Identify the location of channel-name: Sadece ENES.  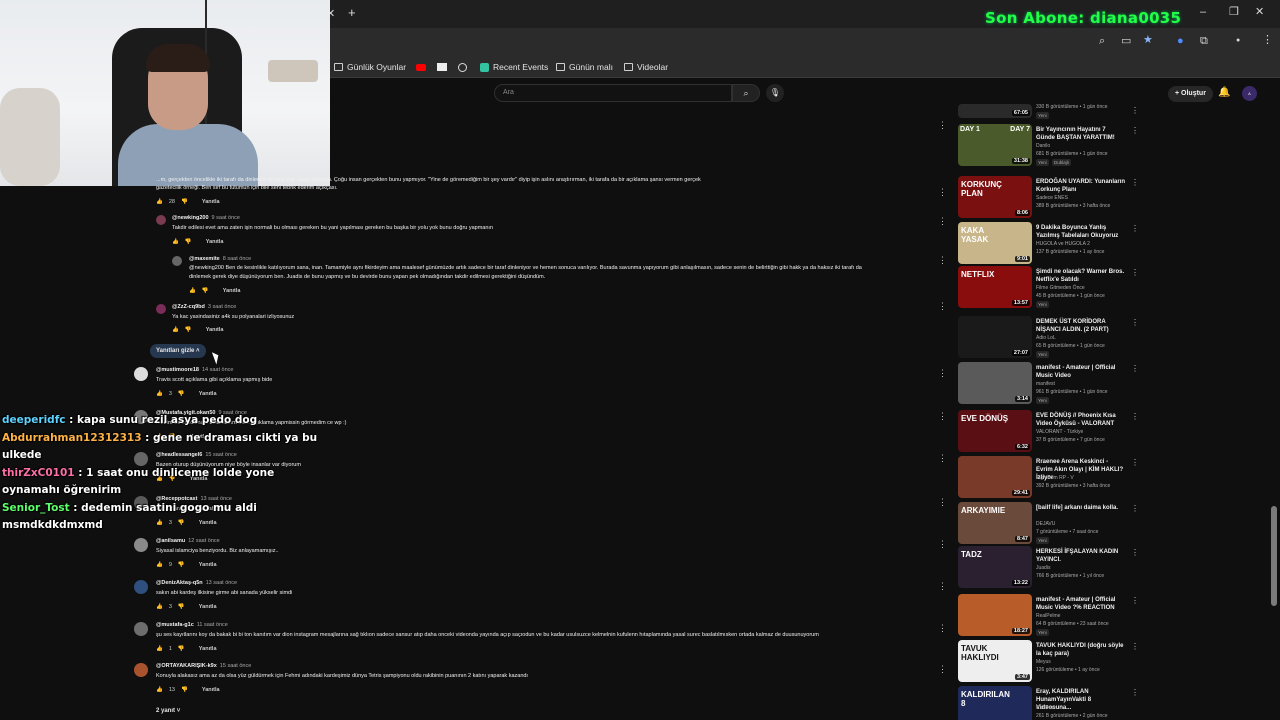
(1052, 198).